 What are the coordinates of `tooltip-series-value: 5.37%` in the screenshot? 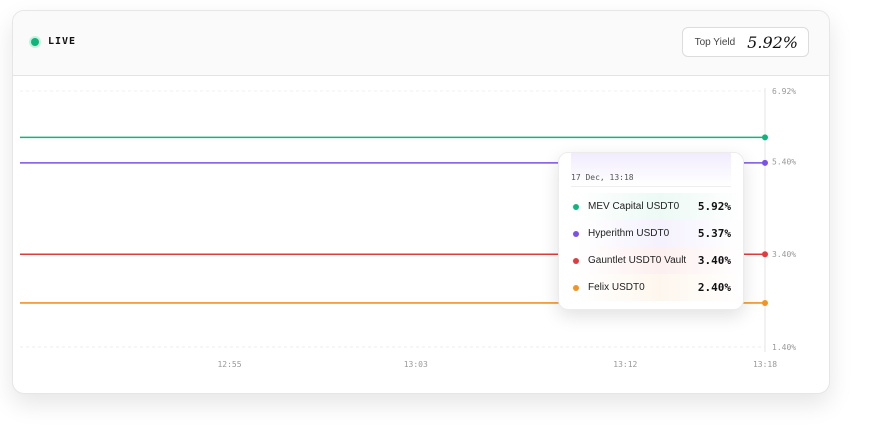 It's located at (714, 233).